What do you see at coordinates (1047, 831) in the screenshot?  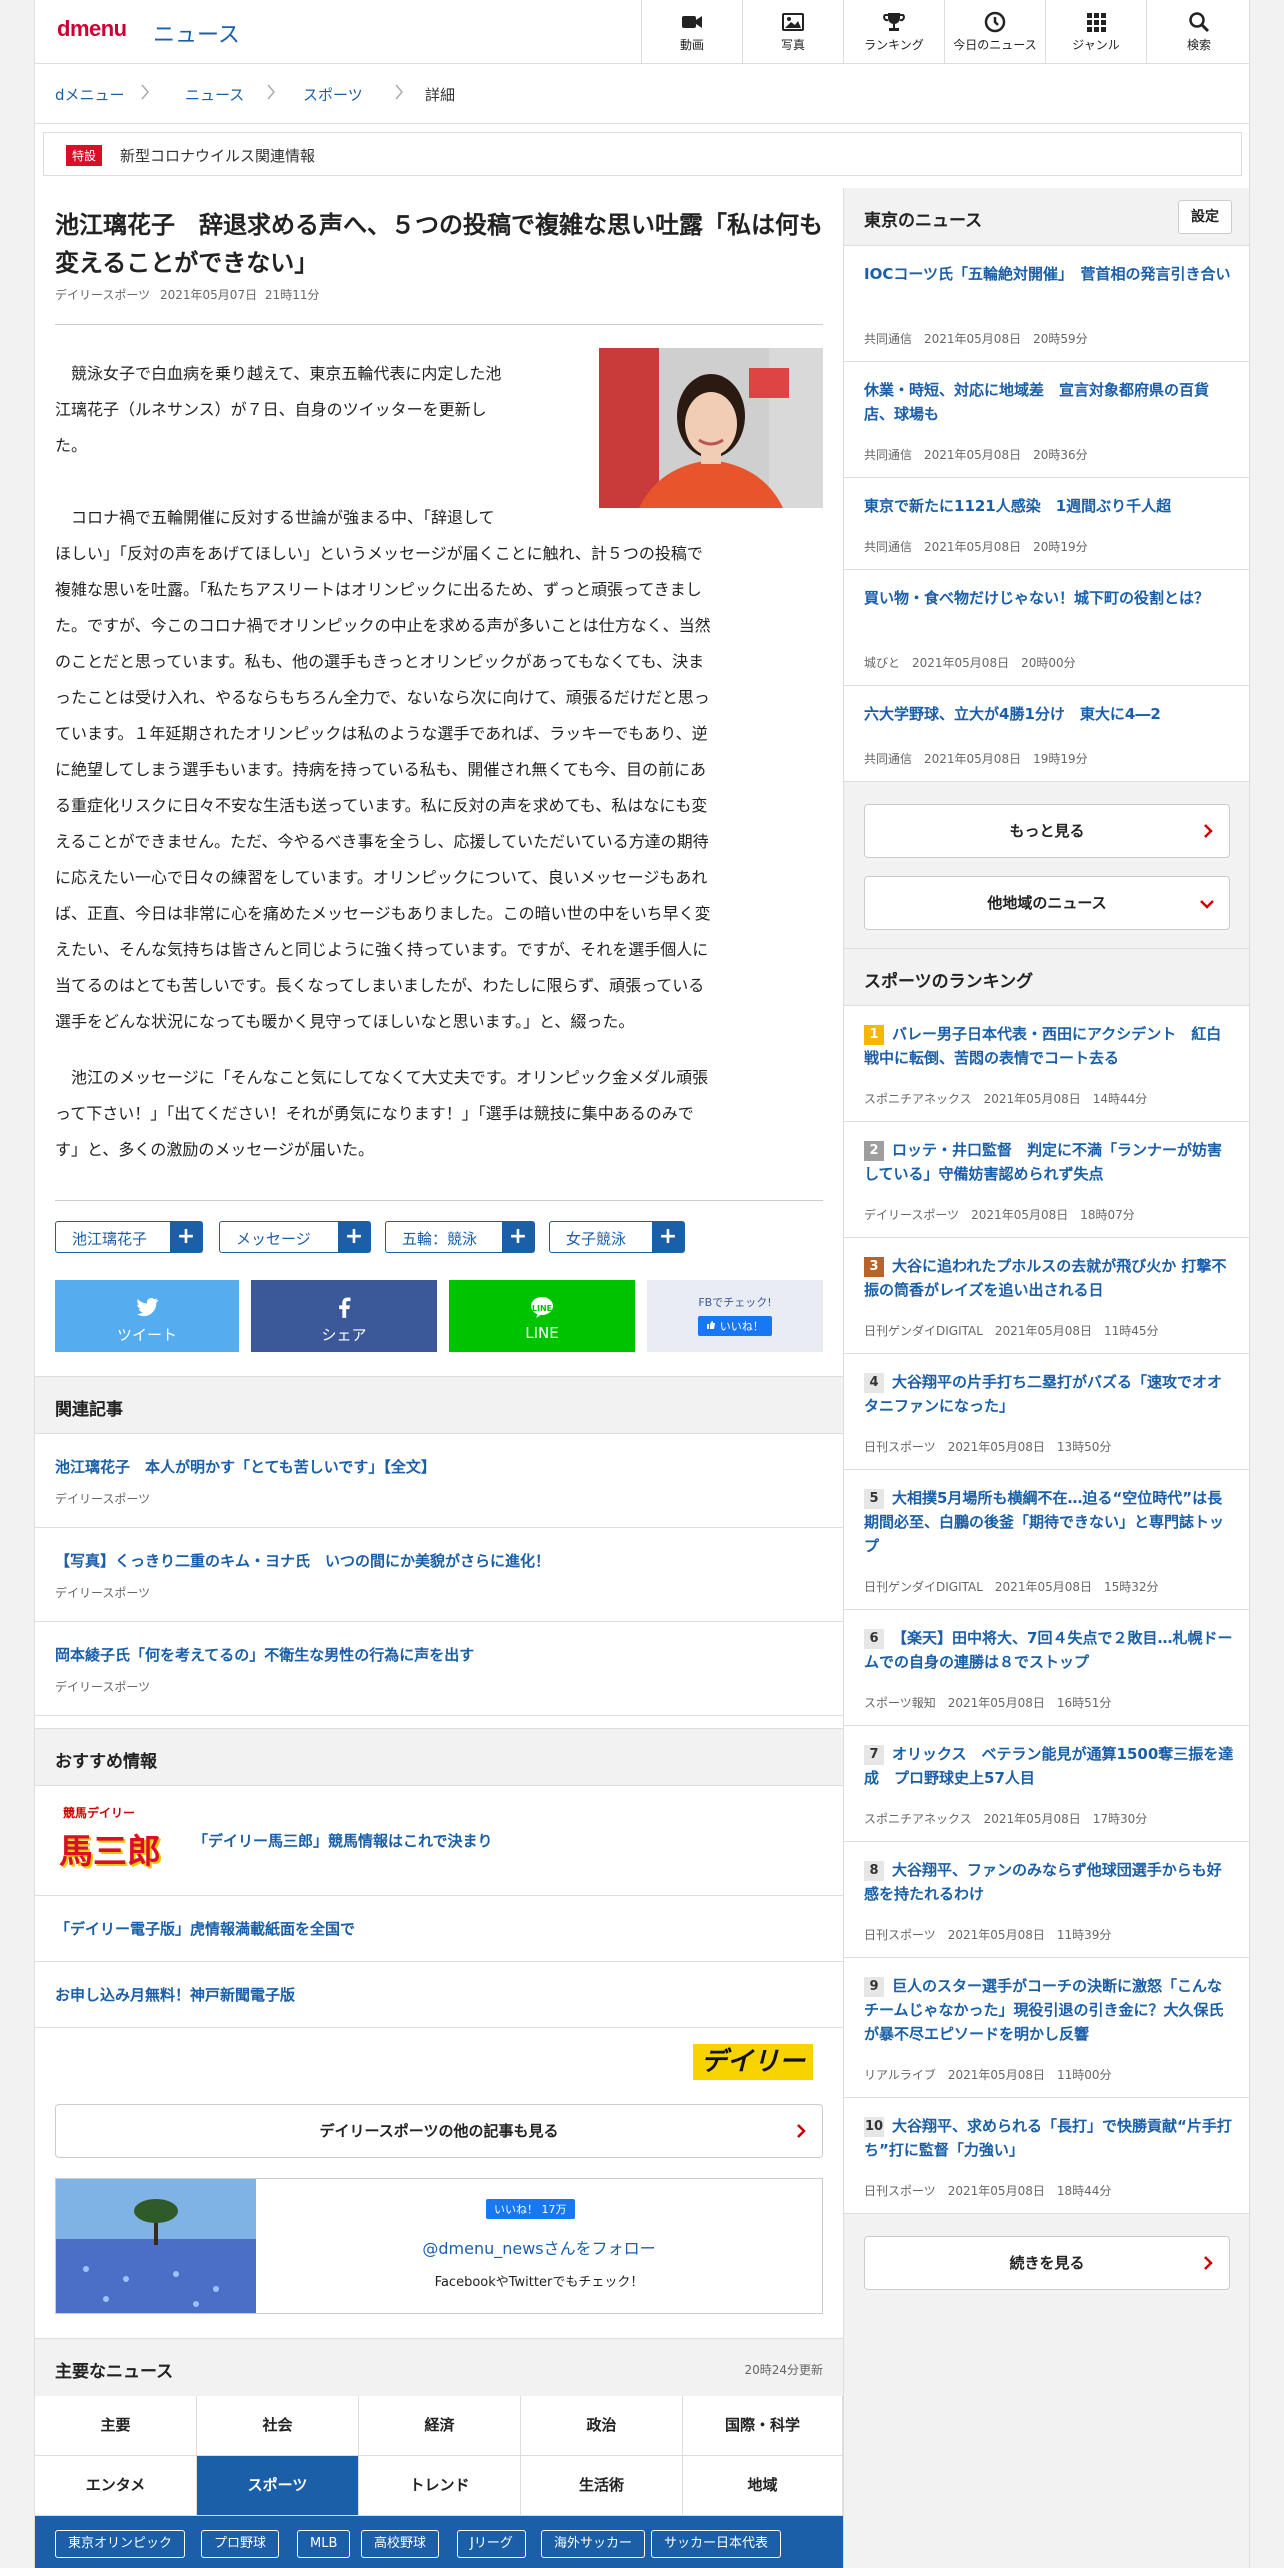 I see `more-local-button: もっと見る` at bounding box center [1047, 831].